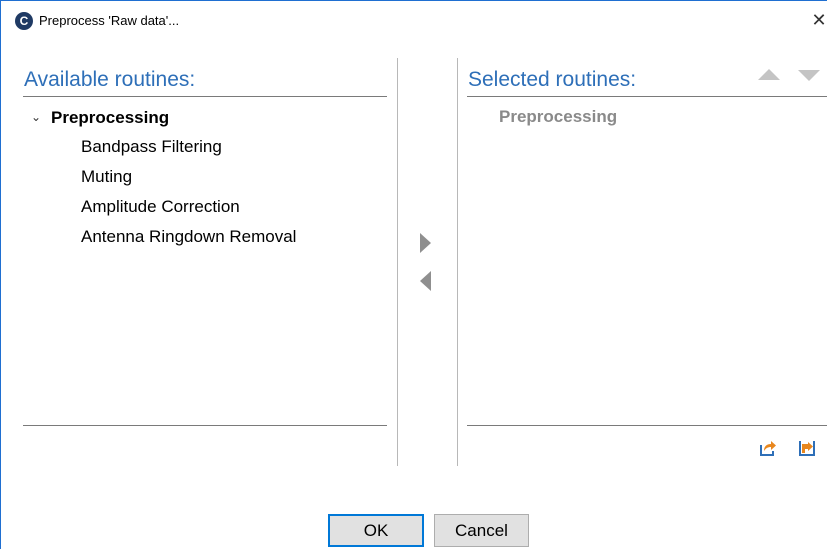 Image resolution: width=828 pixels, height=550 pixels. Describe the element at coordinates (110, 117) in the screenshot. I see `tree-group-label: Preprocessing` at that location.